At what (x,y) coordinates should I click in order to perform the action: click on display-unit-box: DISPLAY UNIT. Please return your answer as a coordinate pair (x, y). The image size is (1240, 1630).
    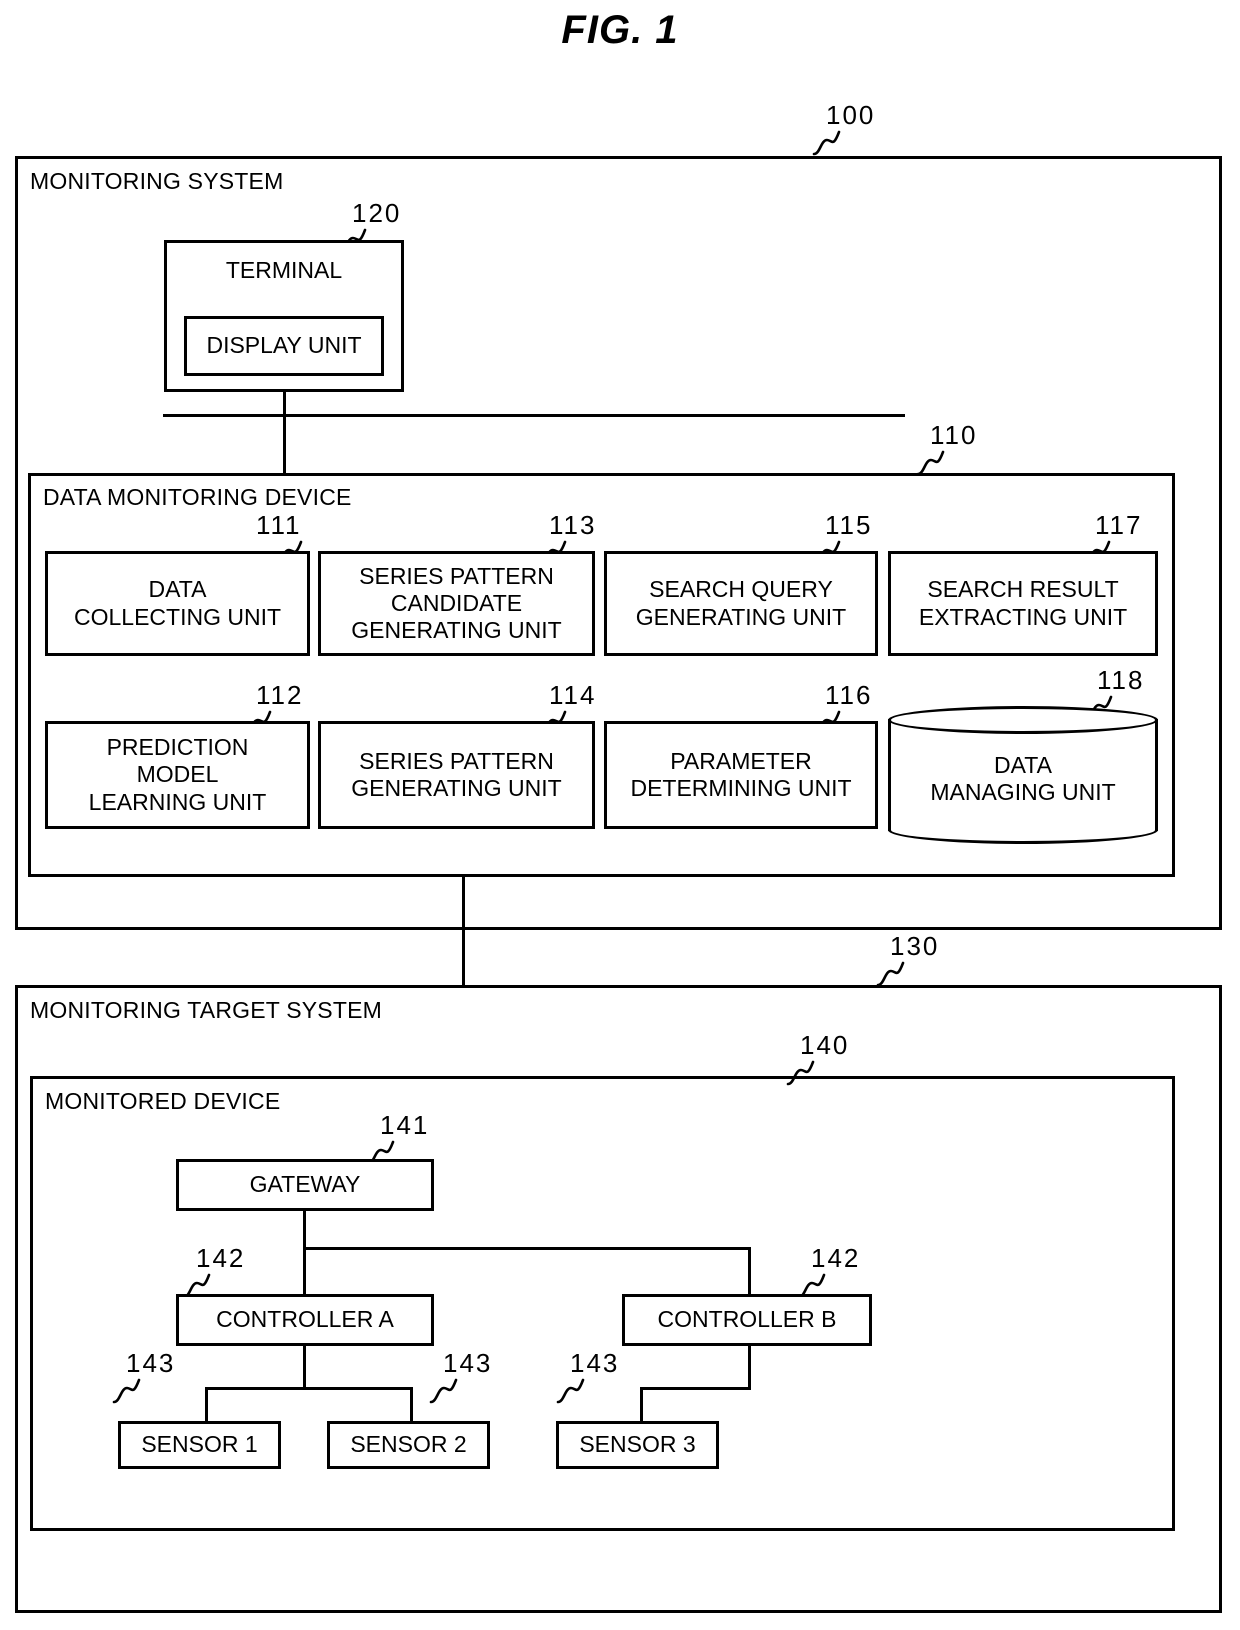
    Looking at the image, I should click on (284, 346).